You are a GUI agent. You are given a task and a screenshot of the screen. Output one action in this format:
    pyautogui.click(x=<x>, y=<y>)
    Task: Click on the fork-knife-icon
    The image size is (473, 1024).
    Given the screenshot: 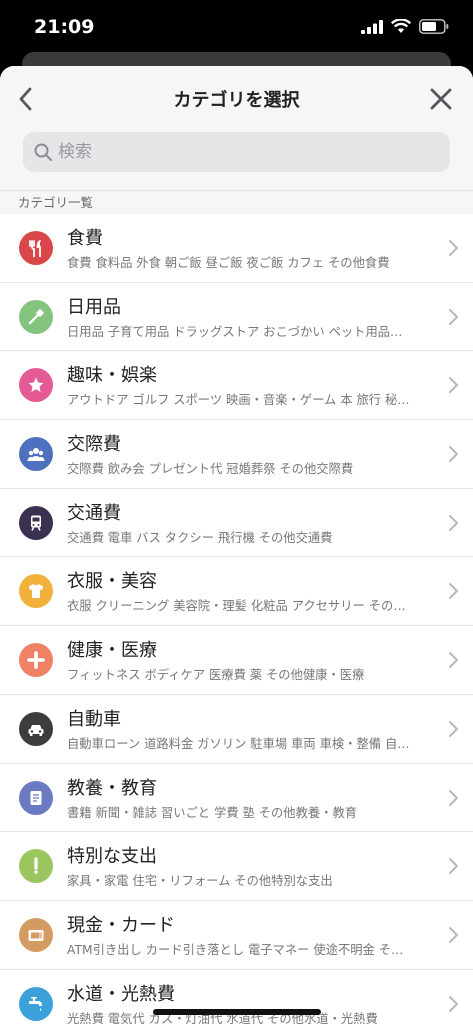 What is the action you would take?
    pyautogui.click(x=35, y=248)
    